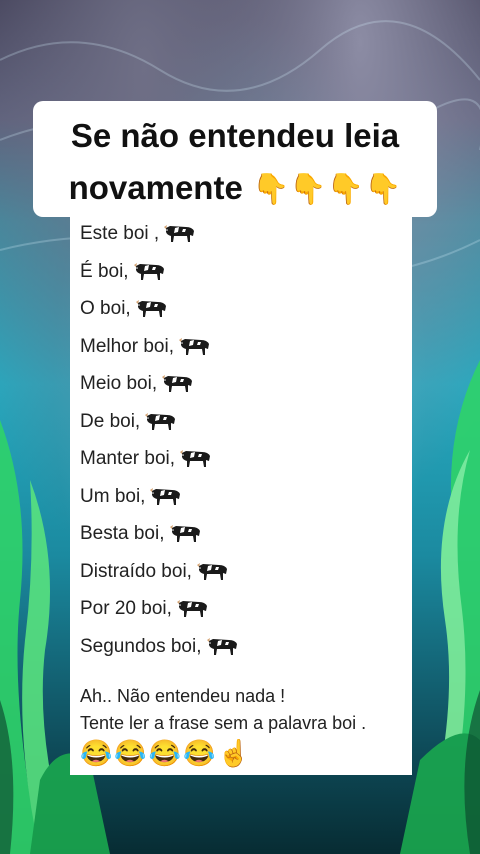 The height and width of the screenshot is (854, 480). What do you see at coordinates (183, 696) in the screenshot?
I see `message-line-1: Ah.. Não entendeu nada !` at bounding box center [183, 696].